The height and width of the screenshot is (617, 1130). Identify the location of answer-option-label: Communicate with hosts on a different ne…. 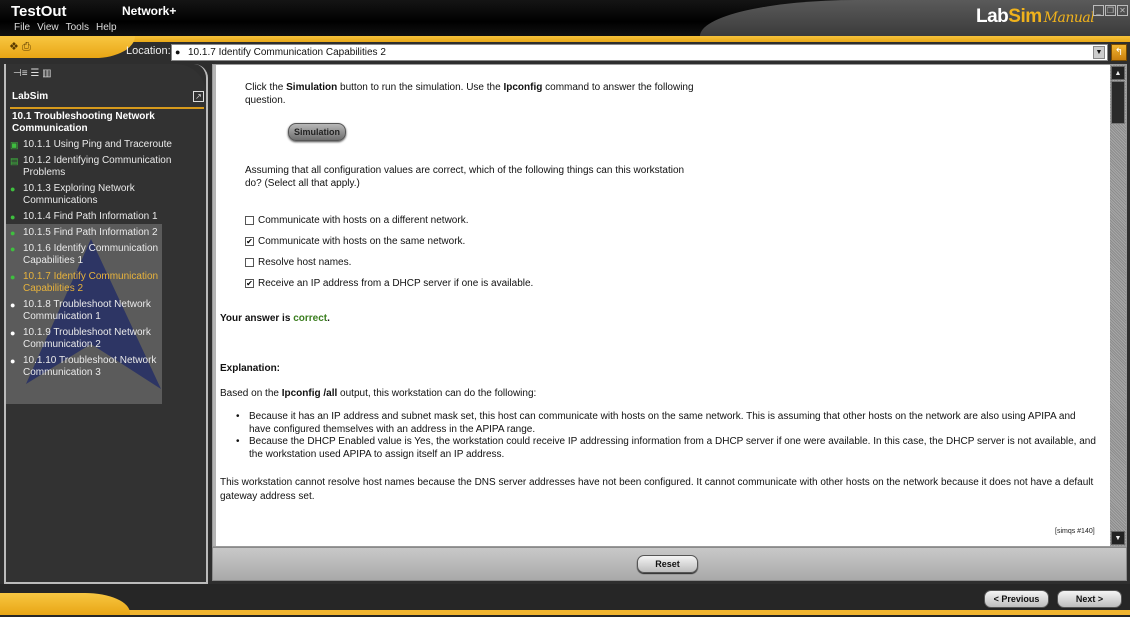
(363, 220).